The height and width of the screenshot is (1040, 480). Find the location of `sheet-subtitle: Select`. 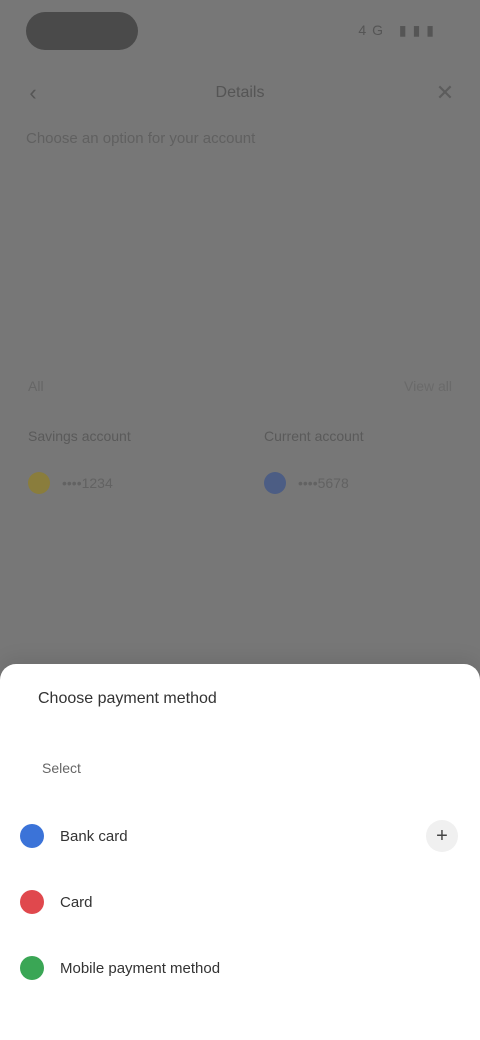

sheet-subtitle: Select is located at coordinates (61, 768).